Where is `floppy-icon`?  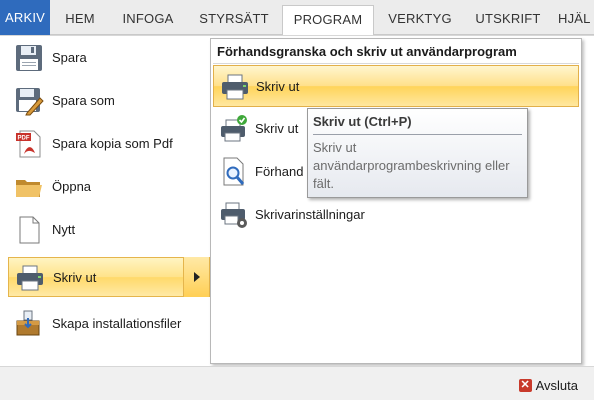
floppy-icon is located at coordinates (29, 58).